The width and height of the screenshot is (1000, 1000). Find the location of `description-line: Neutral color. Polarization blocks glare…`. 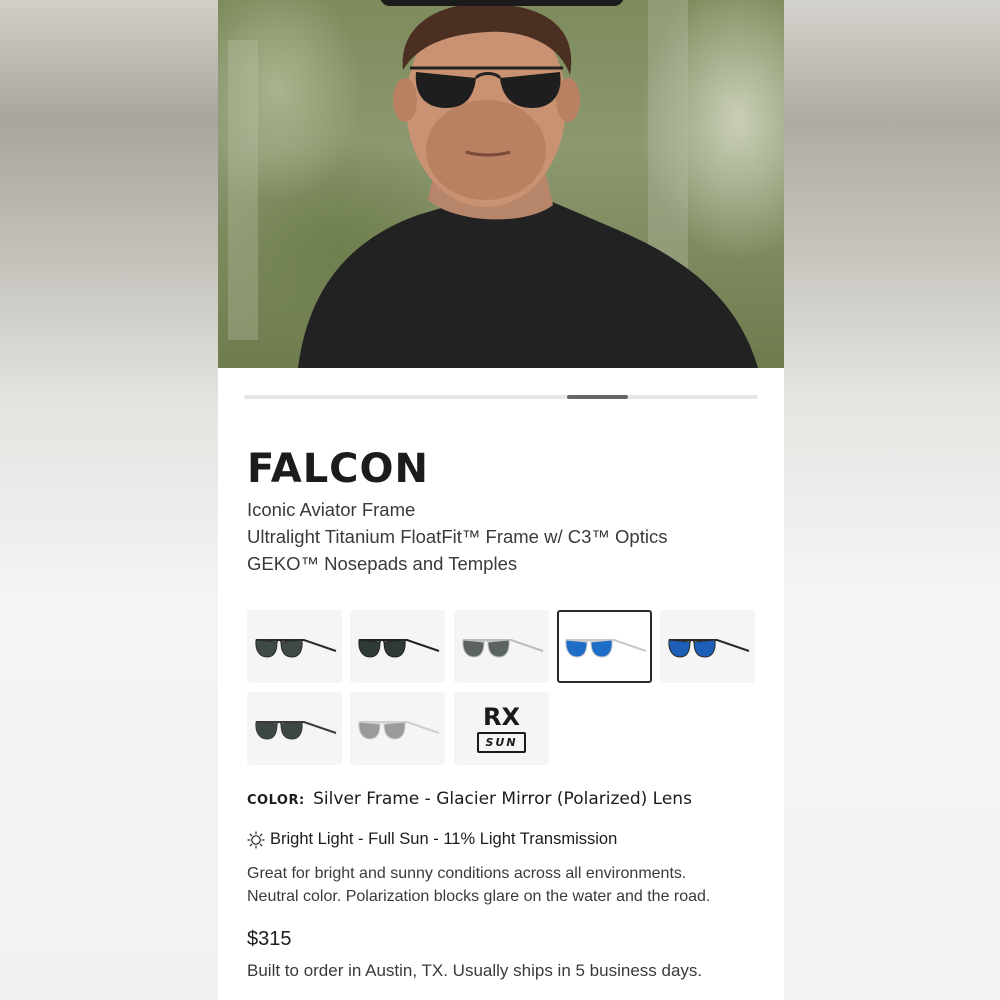

description-line: Neutral color. Polarization blocks glare… is located at coordinates (479, 896).